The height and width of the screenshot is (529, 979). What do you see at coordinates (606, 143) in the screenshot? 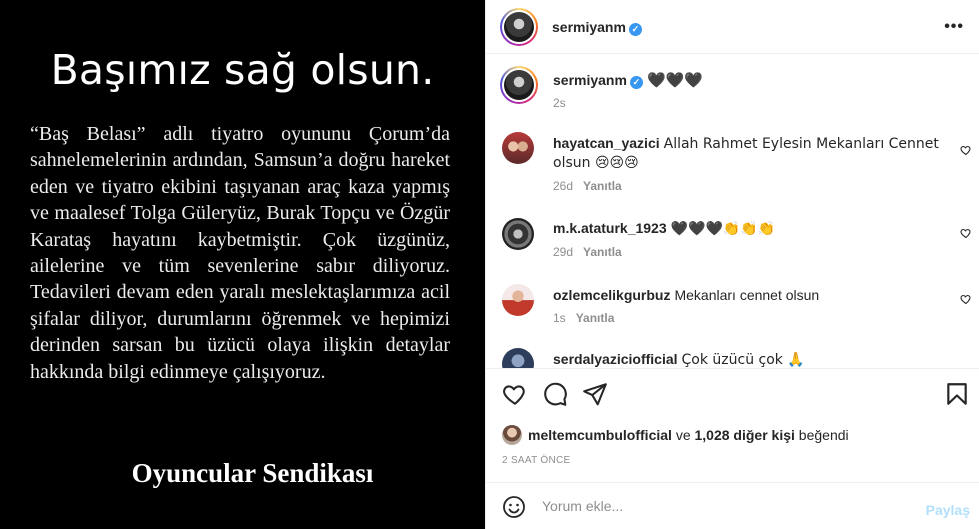
I see `comment-username: hayatcan_yazici` at bounding box center [606, 143].